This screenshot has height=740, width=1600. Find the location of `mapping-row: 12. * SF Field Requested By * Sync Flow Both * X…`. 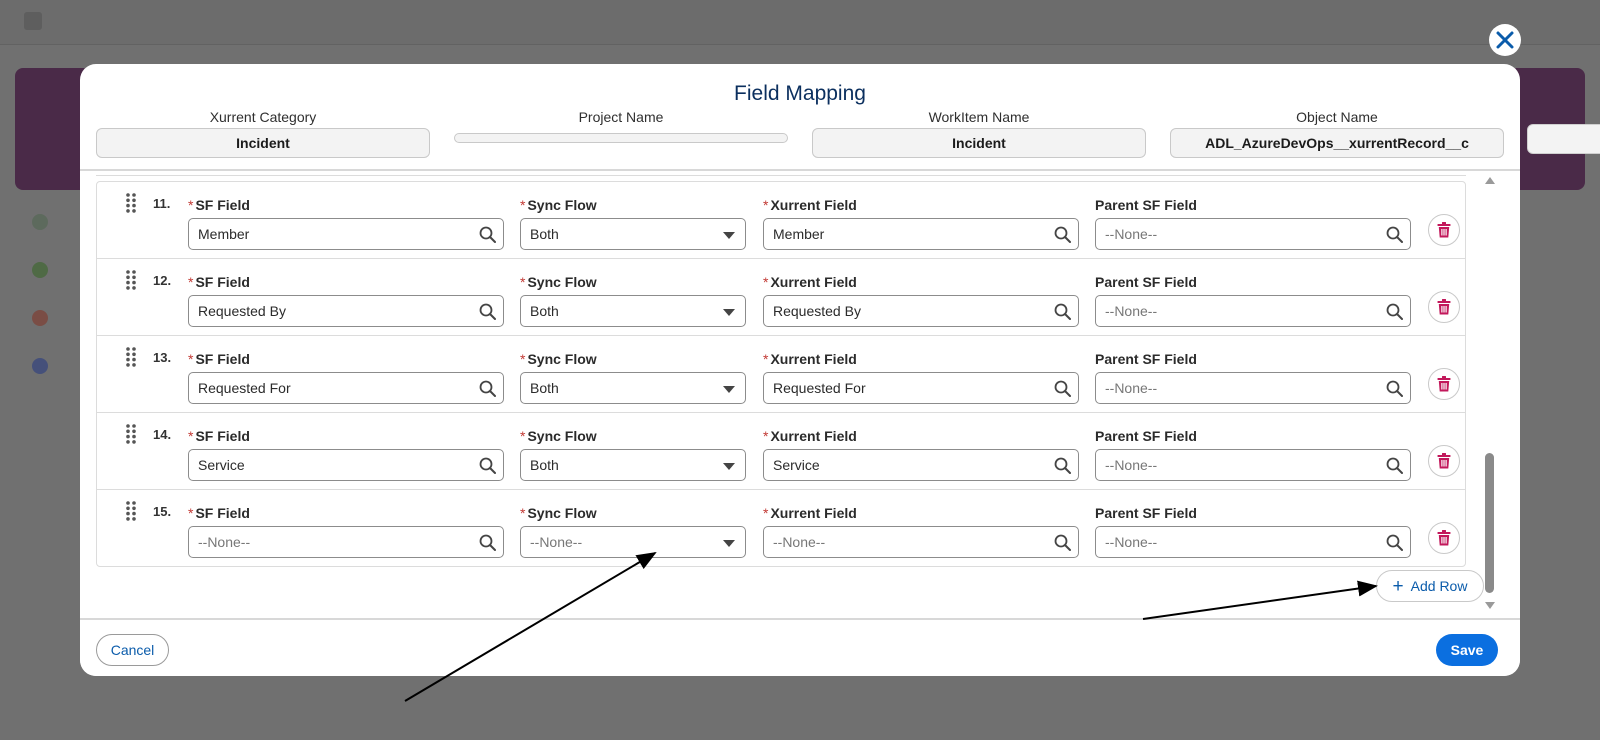

mapping-row: 12. * SF Field Requested By * Sync Flow Both * X… is located at coordinates (781, 297).